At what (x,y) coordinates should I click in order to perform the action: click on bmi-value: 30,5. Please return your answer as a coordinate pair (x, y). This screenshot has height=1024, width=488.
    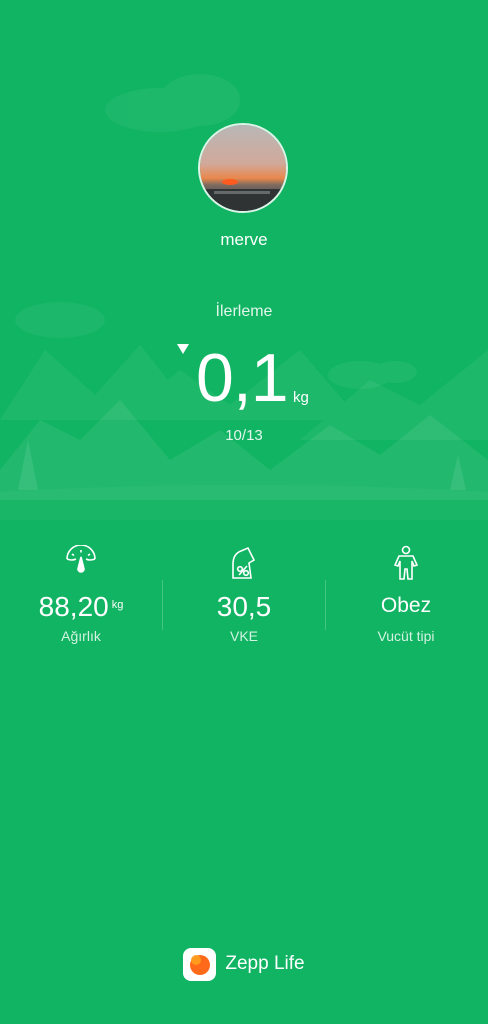
    Looking at the image, I should click on (244, 606).